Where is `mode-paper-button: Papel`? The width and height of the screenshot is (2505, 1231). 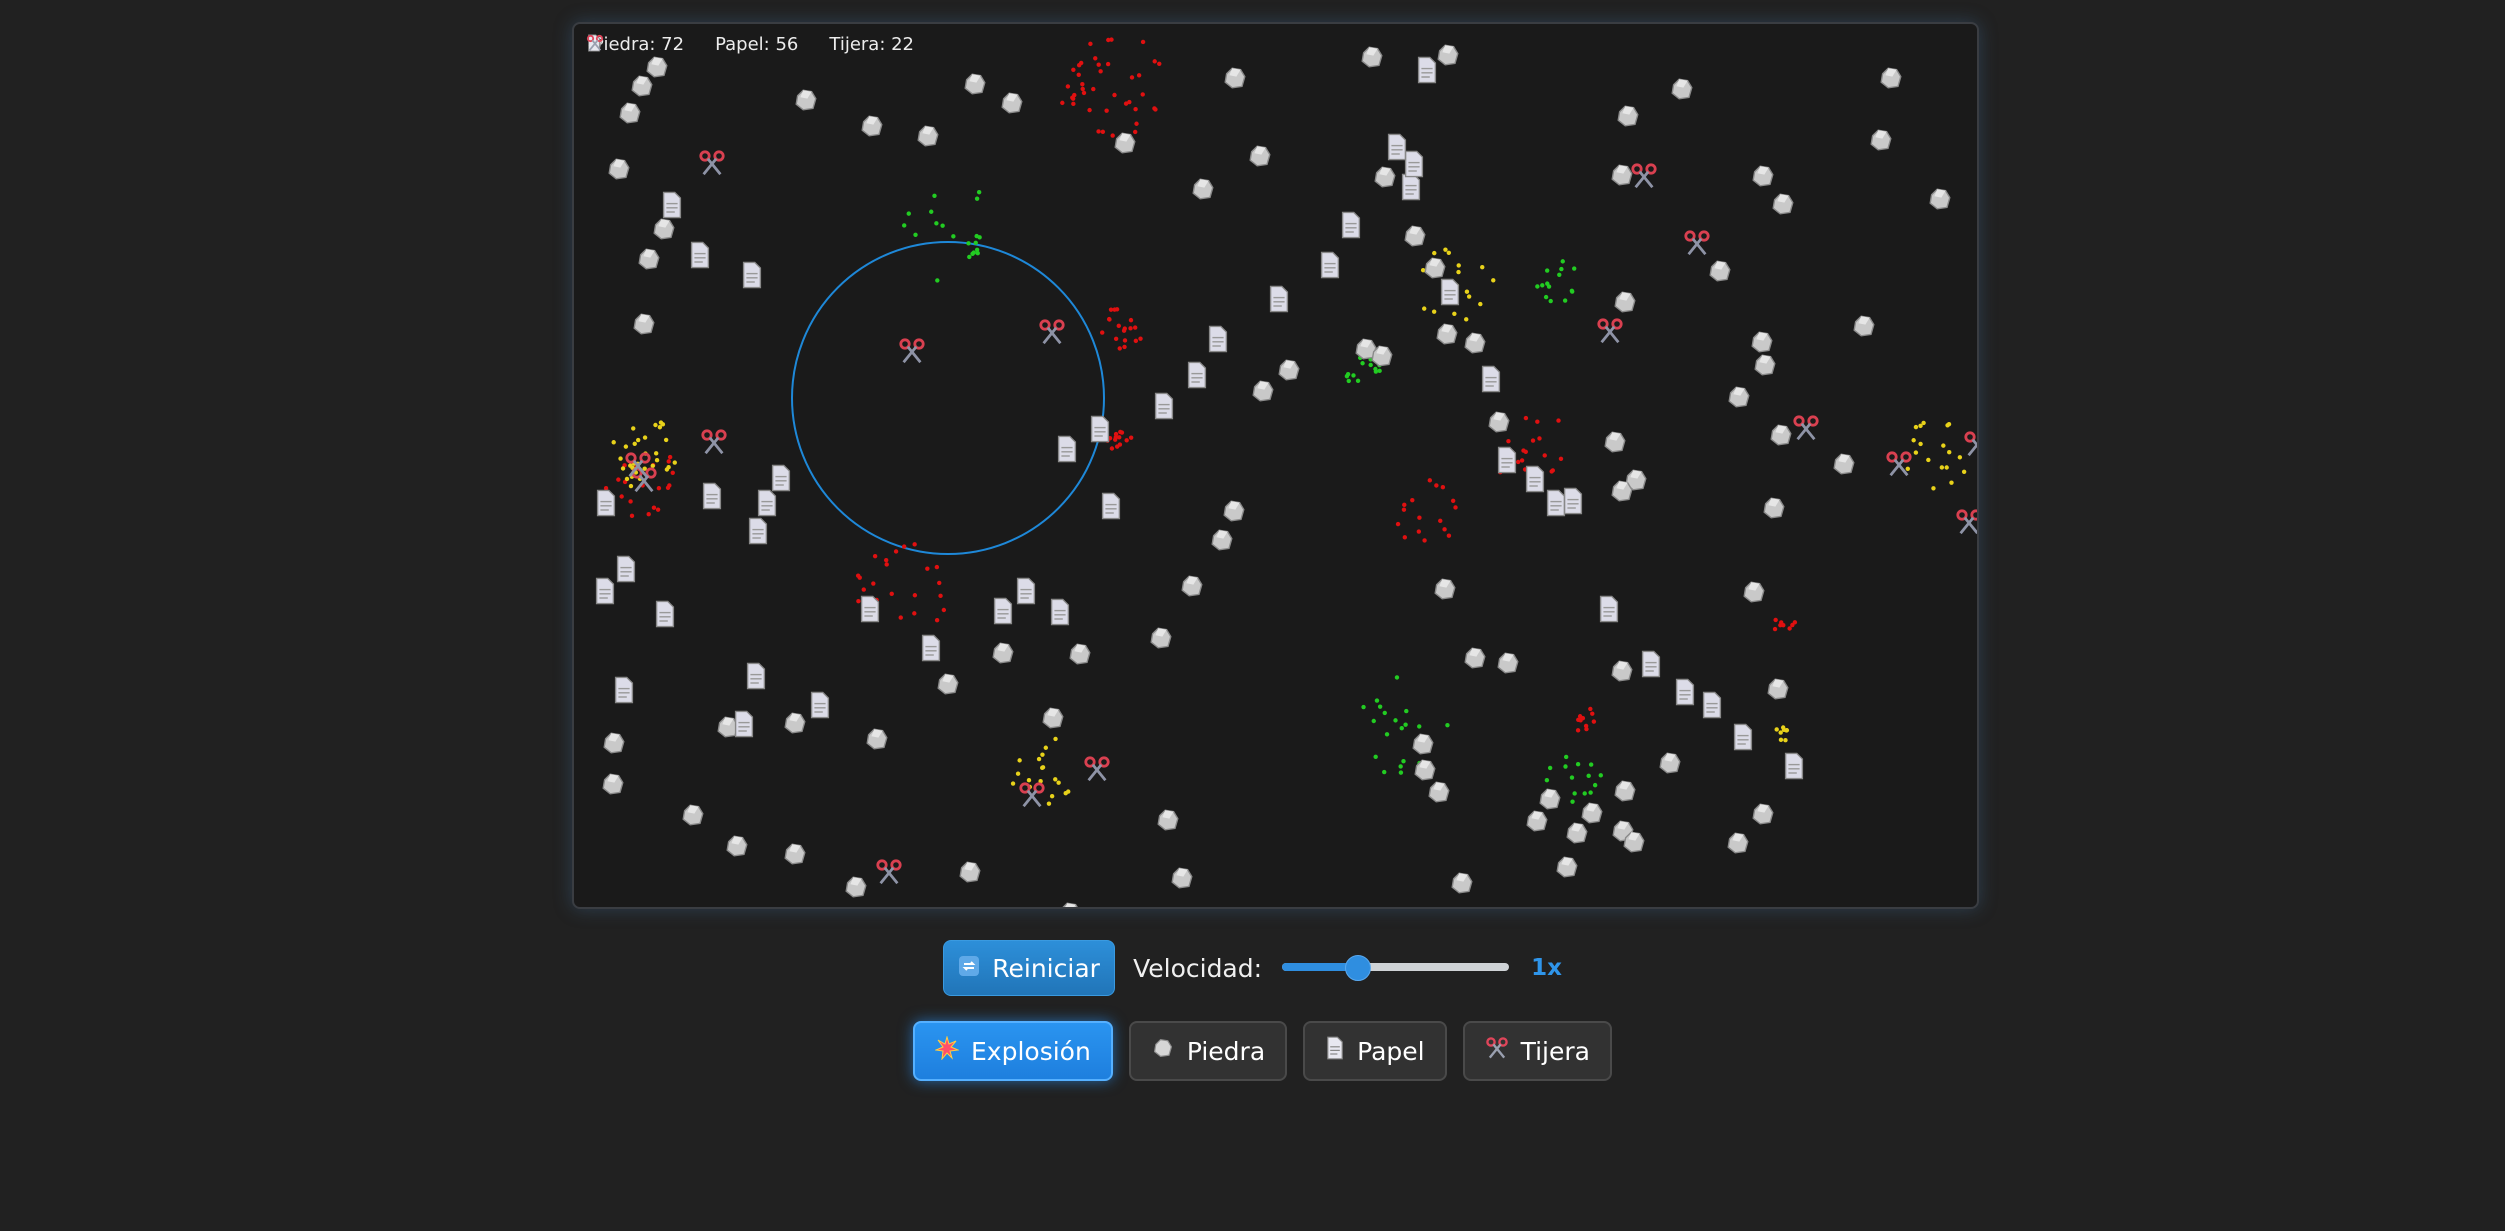 mode-paper-button: Papel is located at coordinates (1375, 1051).